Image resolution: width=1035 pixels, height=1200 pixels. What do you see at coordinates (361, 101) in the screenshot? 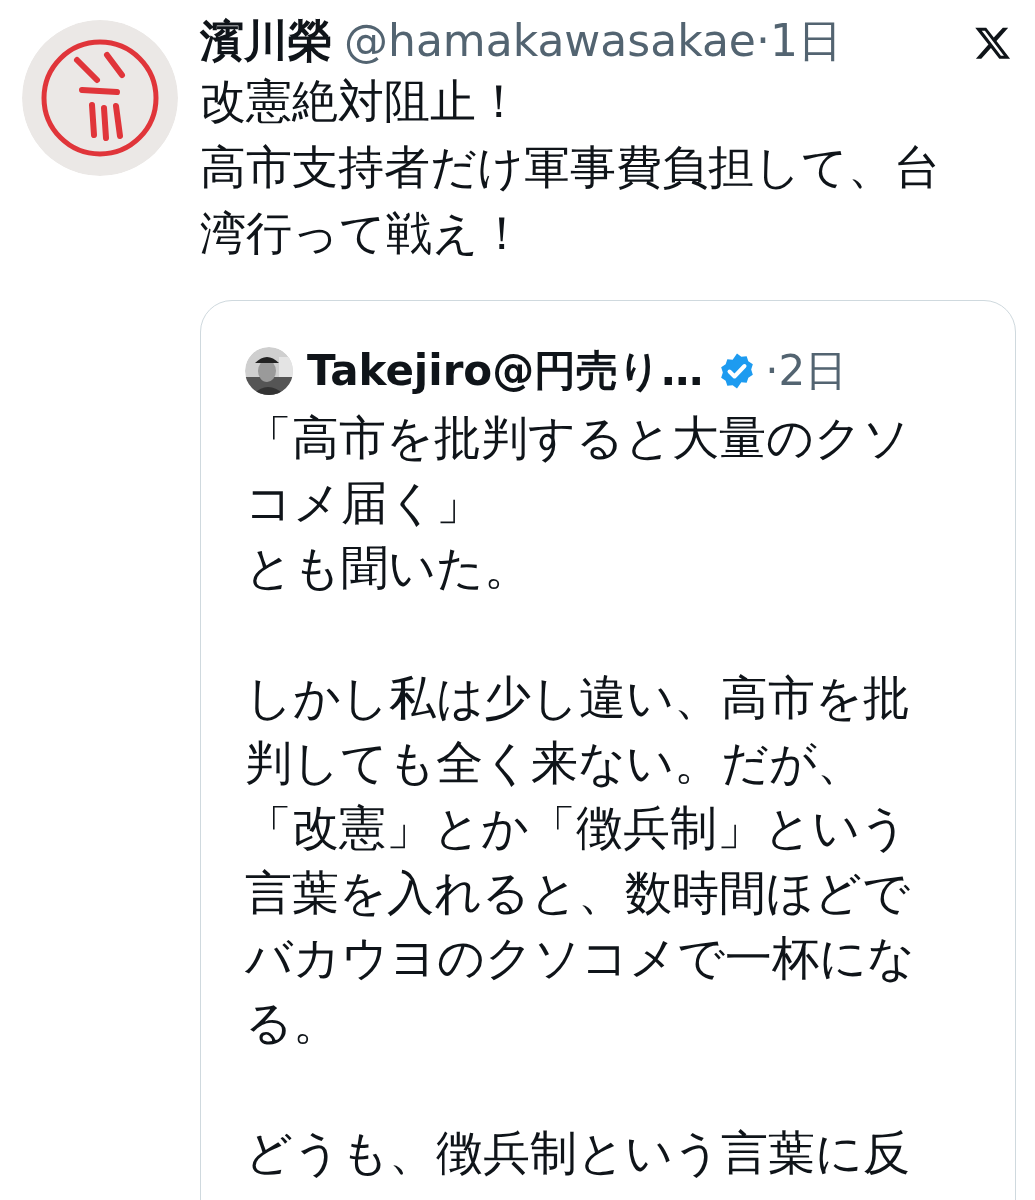
I see `post-text: 改憲絶対阻止！` at bounding box center [361, 101].